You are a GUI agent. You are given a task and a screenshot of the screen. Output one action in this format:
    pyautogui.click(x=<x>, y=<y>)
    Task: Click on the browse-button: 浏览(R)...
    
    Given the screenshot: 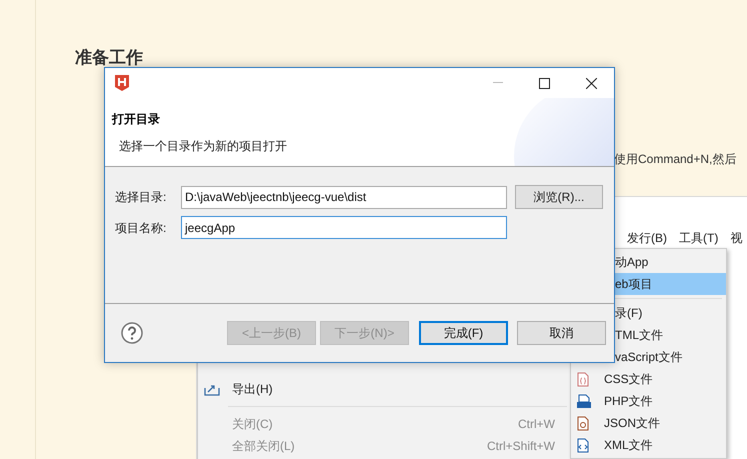 What is the action you would take?
    pyautogui.click(x=559, y=197)
    